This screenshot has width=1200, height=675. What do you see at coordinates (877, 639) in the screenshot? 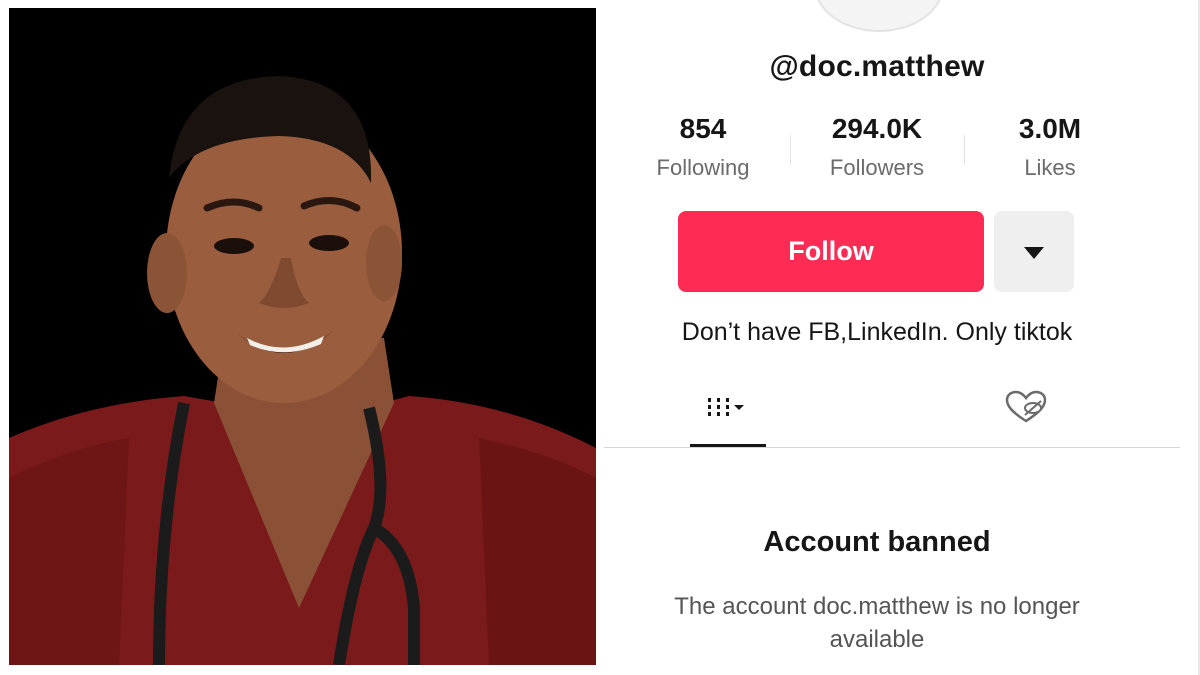
I see `banned-desc-line: available` at bounding box center [877, 639].